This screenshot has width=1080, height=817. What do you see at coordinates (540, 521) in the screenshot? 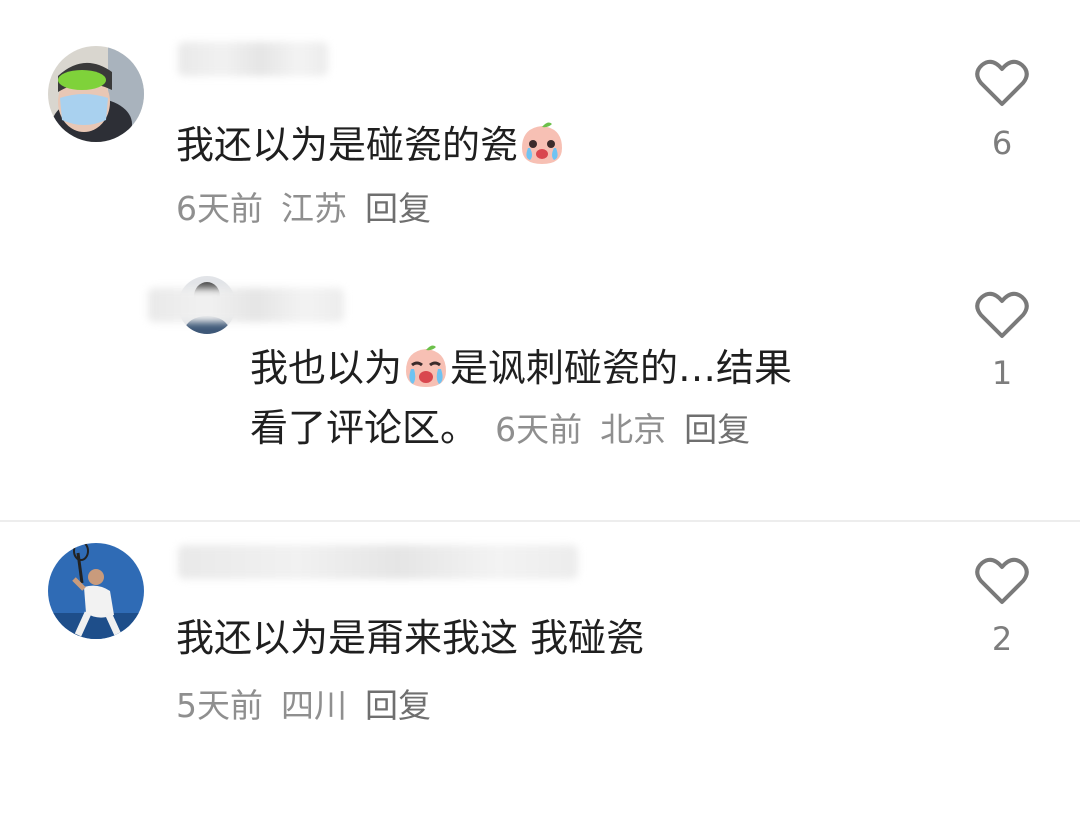
I see `divider` at bounding box center [540, 521].